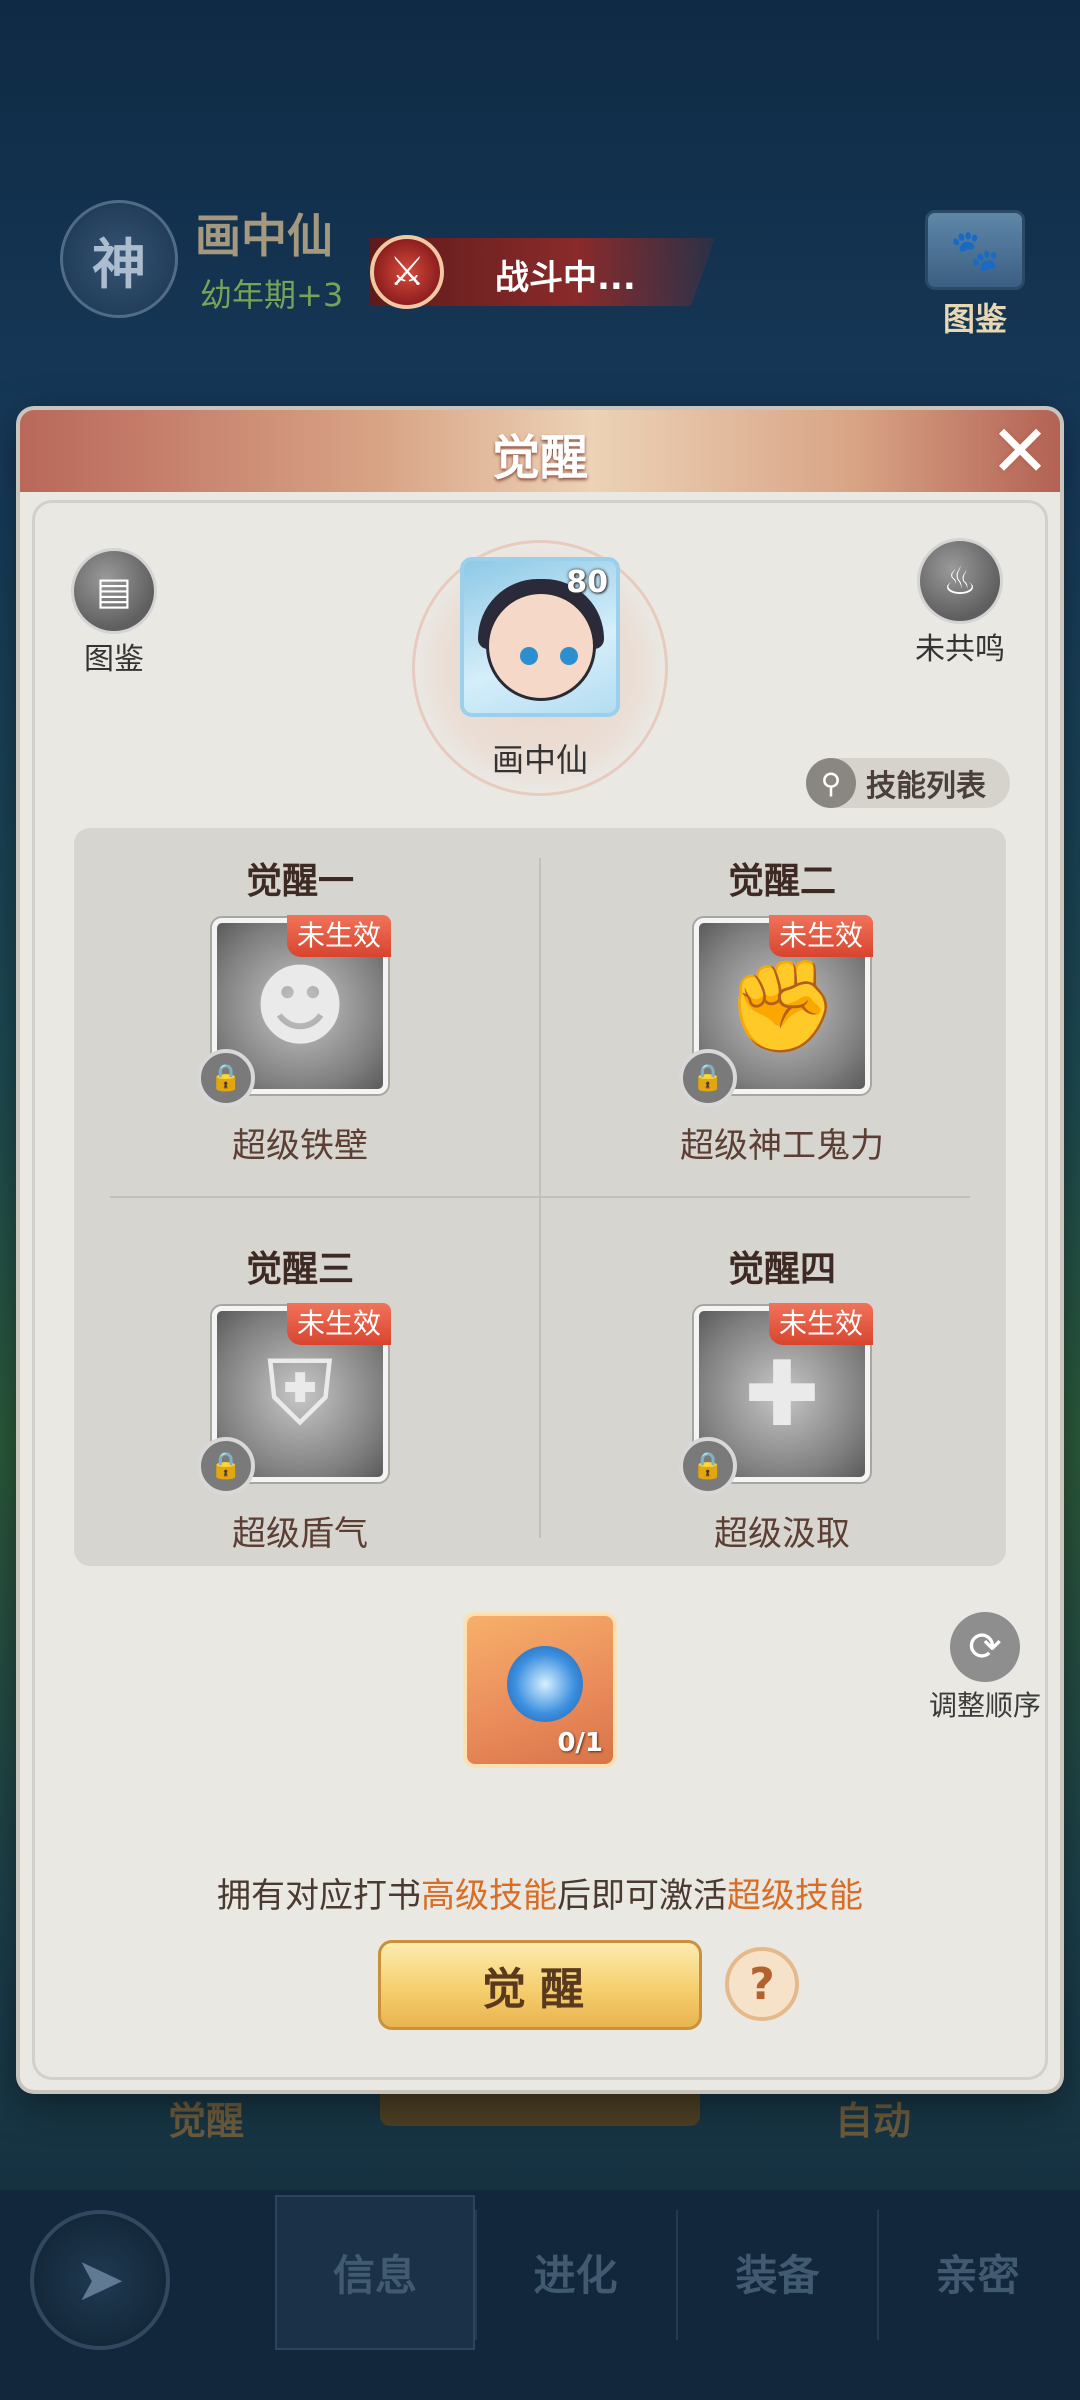 The width and height of the screenshot is (1080, 2400). I want to click on refresh-icon: ⟳, so click(985, 1647).